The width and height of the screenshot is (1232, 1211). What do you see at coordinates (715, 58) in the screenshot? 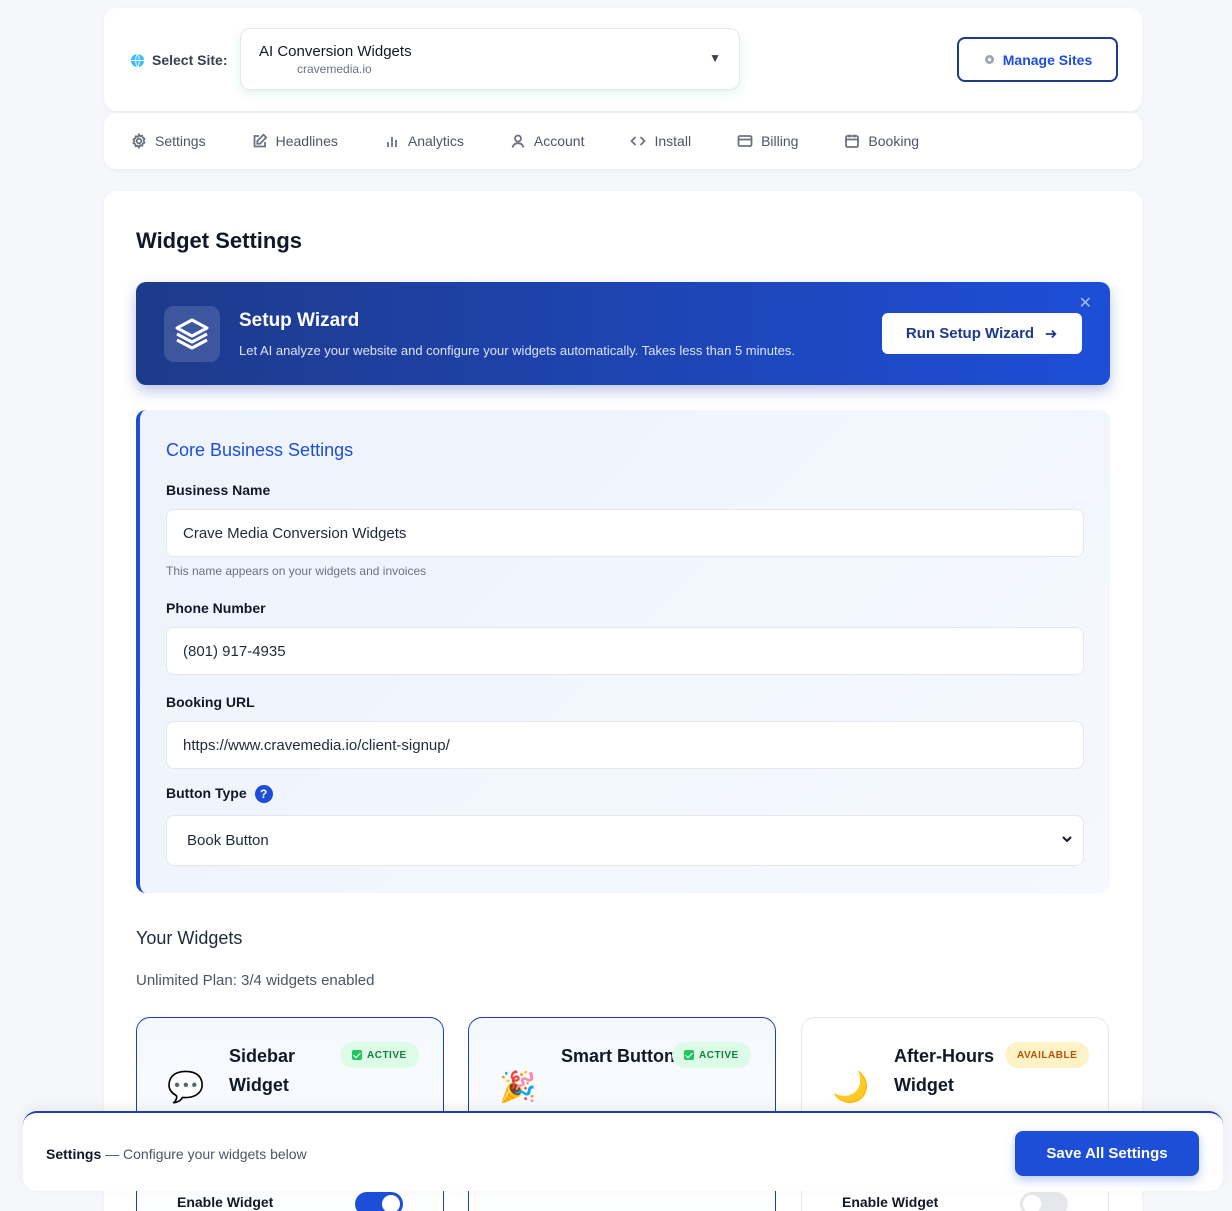
I see `caret-down-icon: ▼` at bounding box center [715, 58].